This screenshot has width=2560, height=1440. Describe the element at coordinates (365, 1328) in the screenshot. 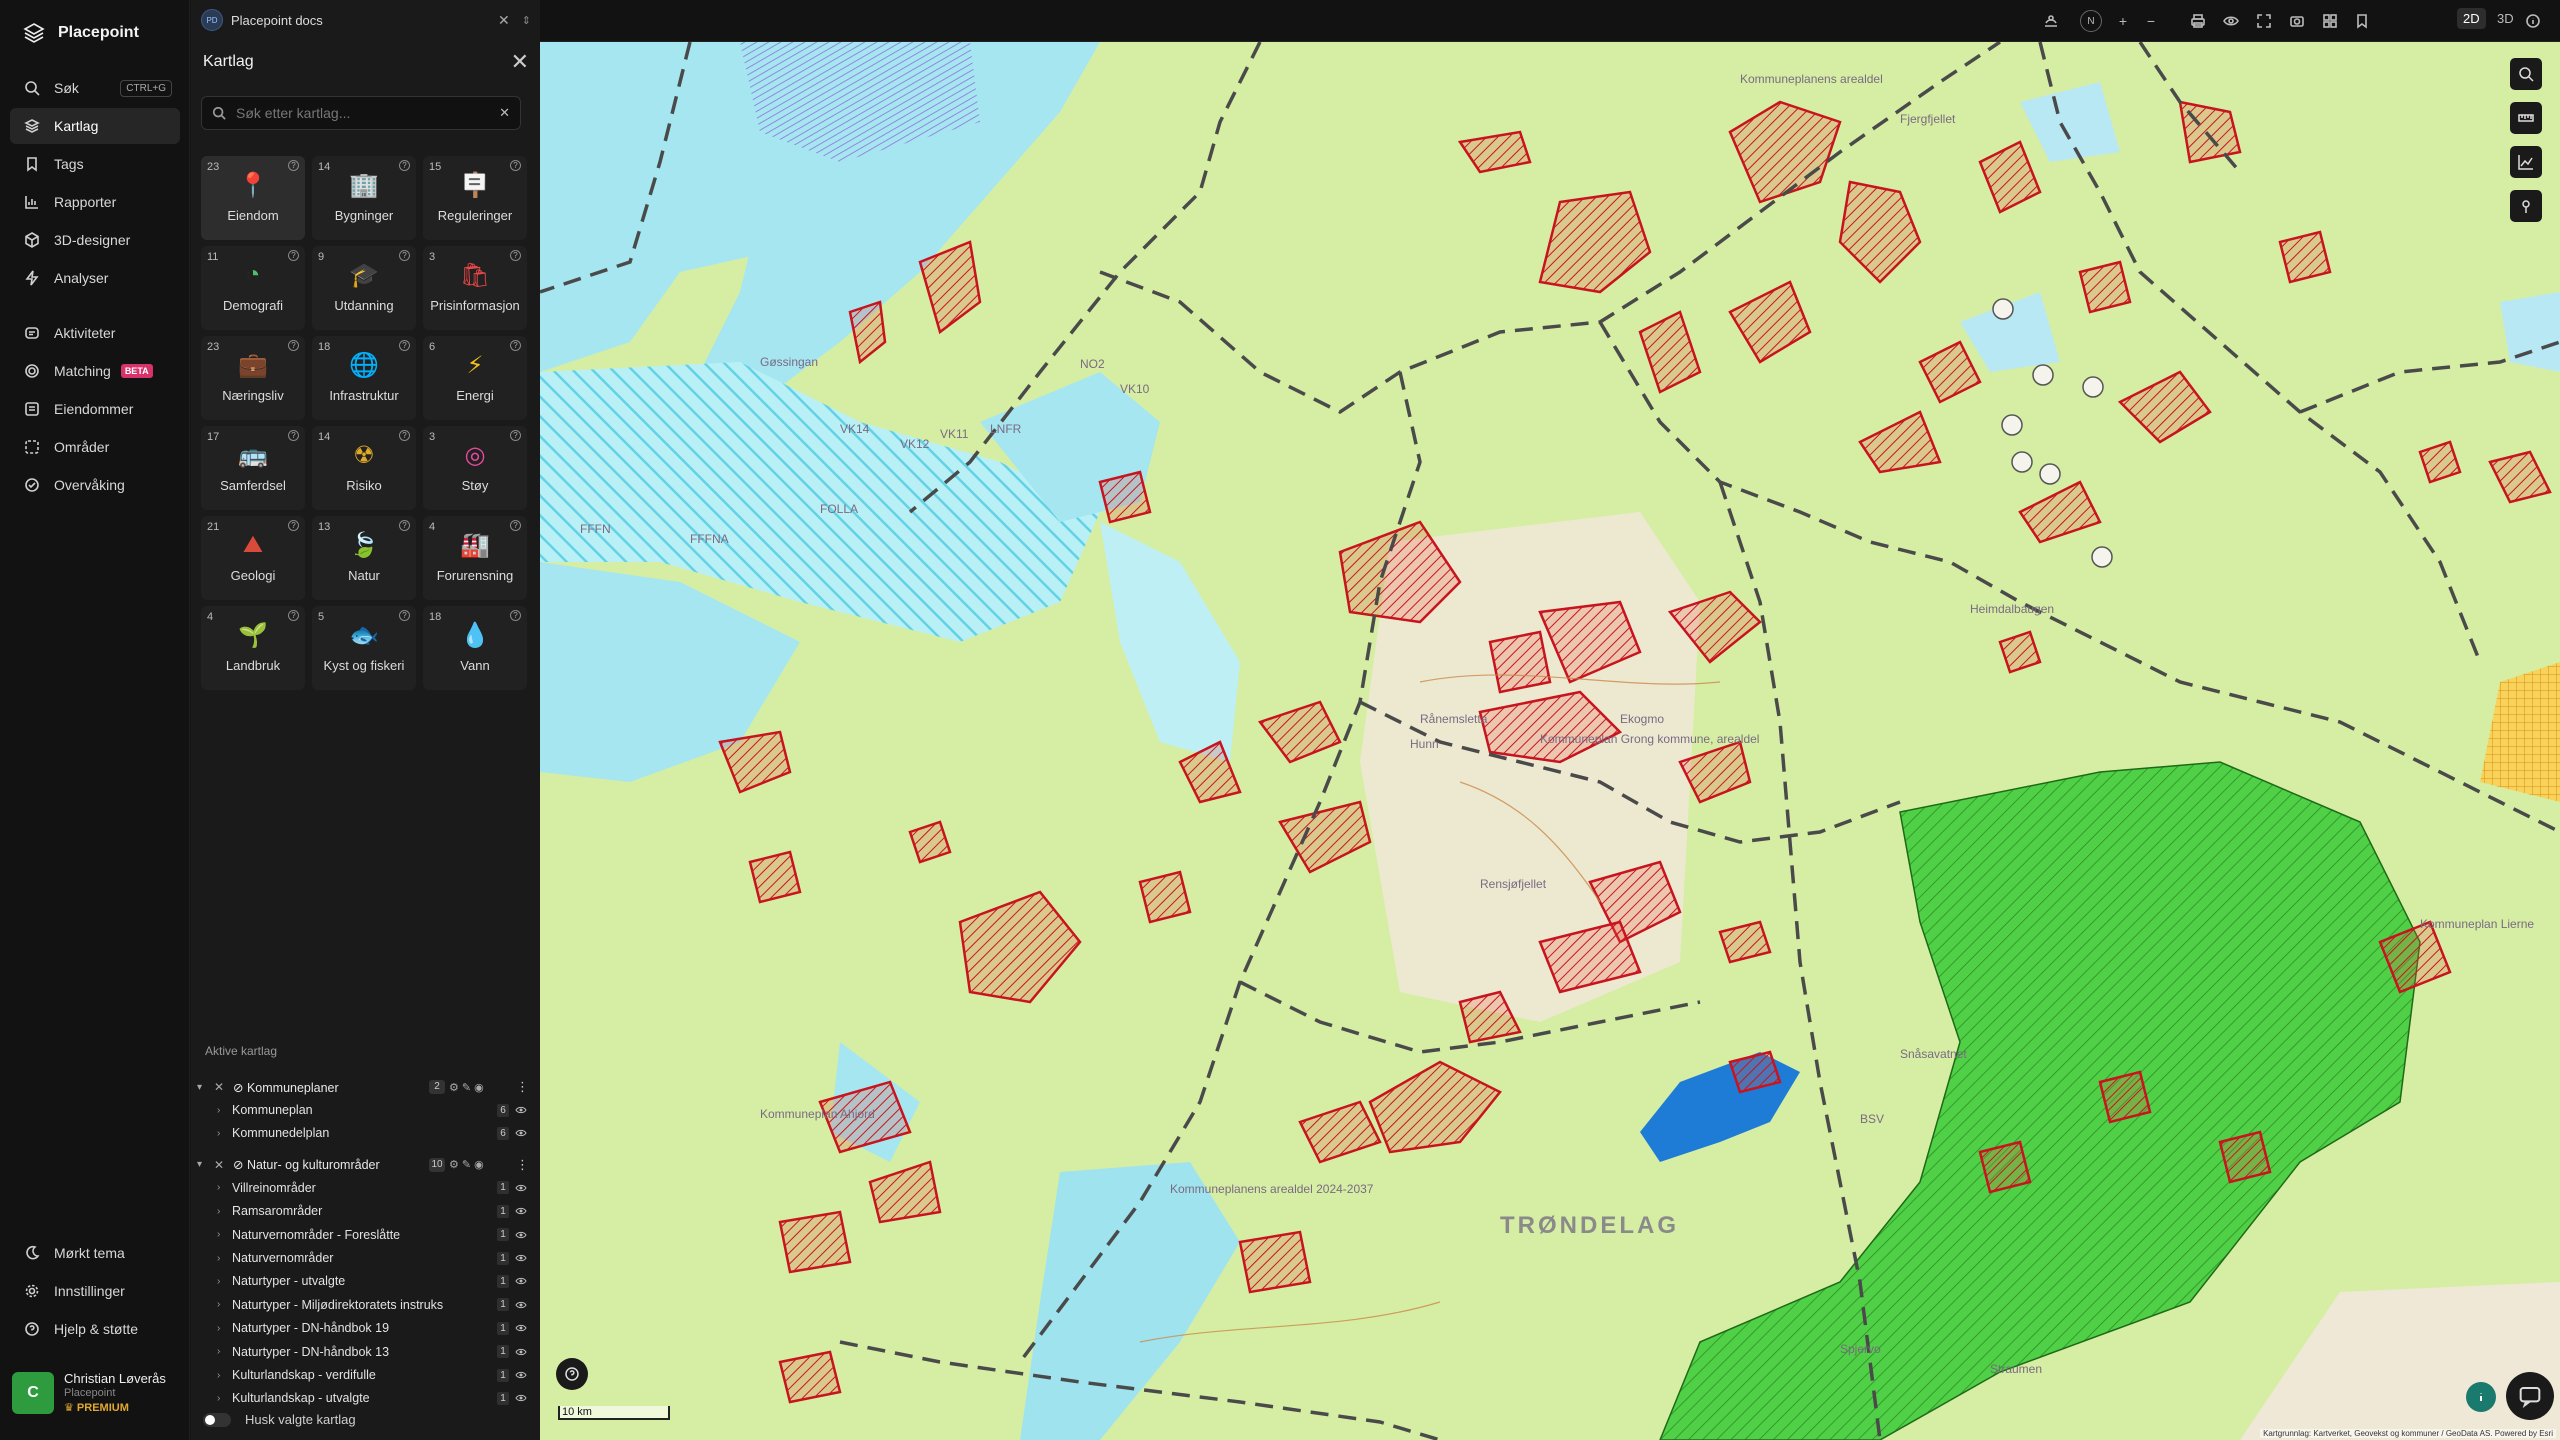

I see `layer-row: › Naturtyper - DN-håndbok 19 1` at that location.